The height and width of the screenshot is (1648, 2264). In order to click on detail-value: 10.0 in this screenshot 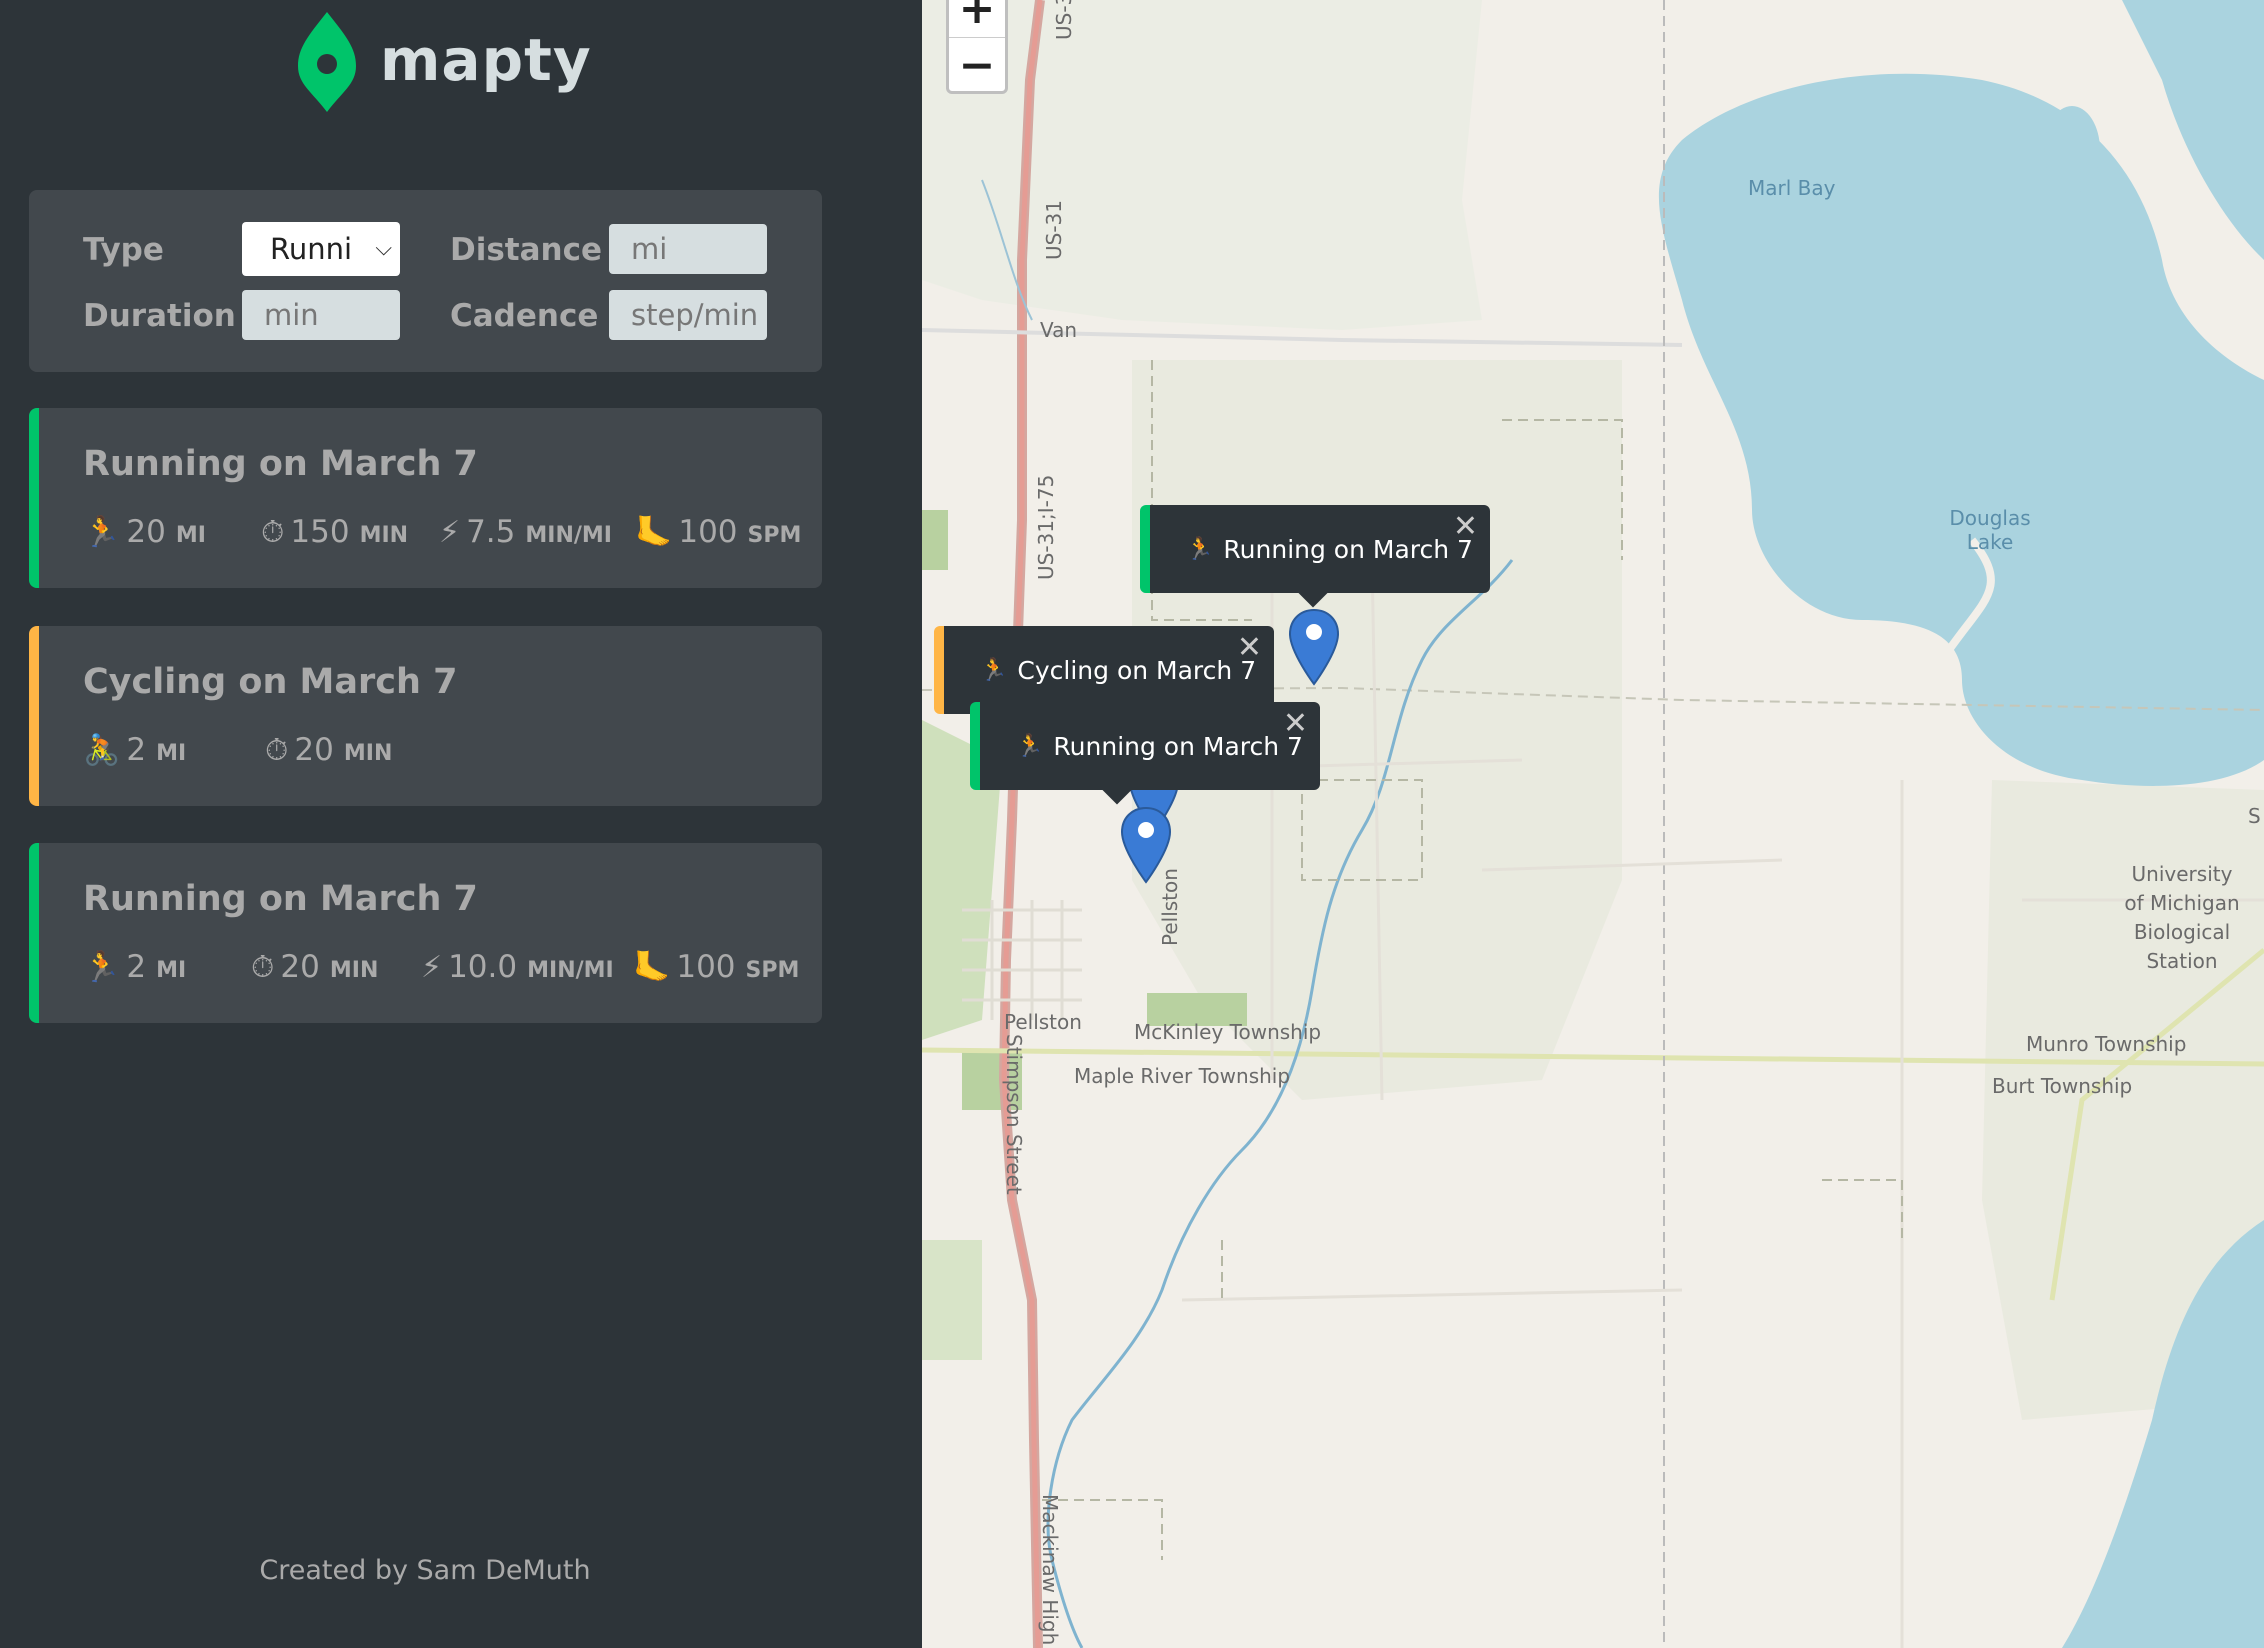, I will do `click(483, 967)`.